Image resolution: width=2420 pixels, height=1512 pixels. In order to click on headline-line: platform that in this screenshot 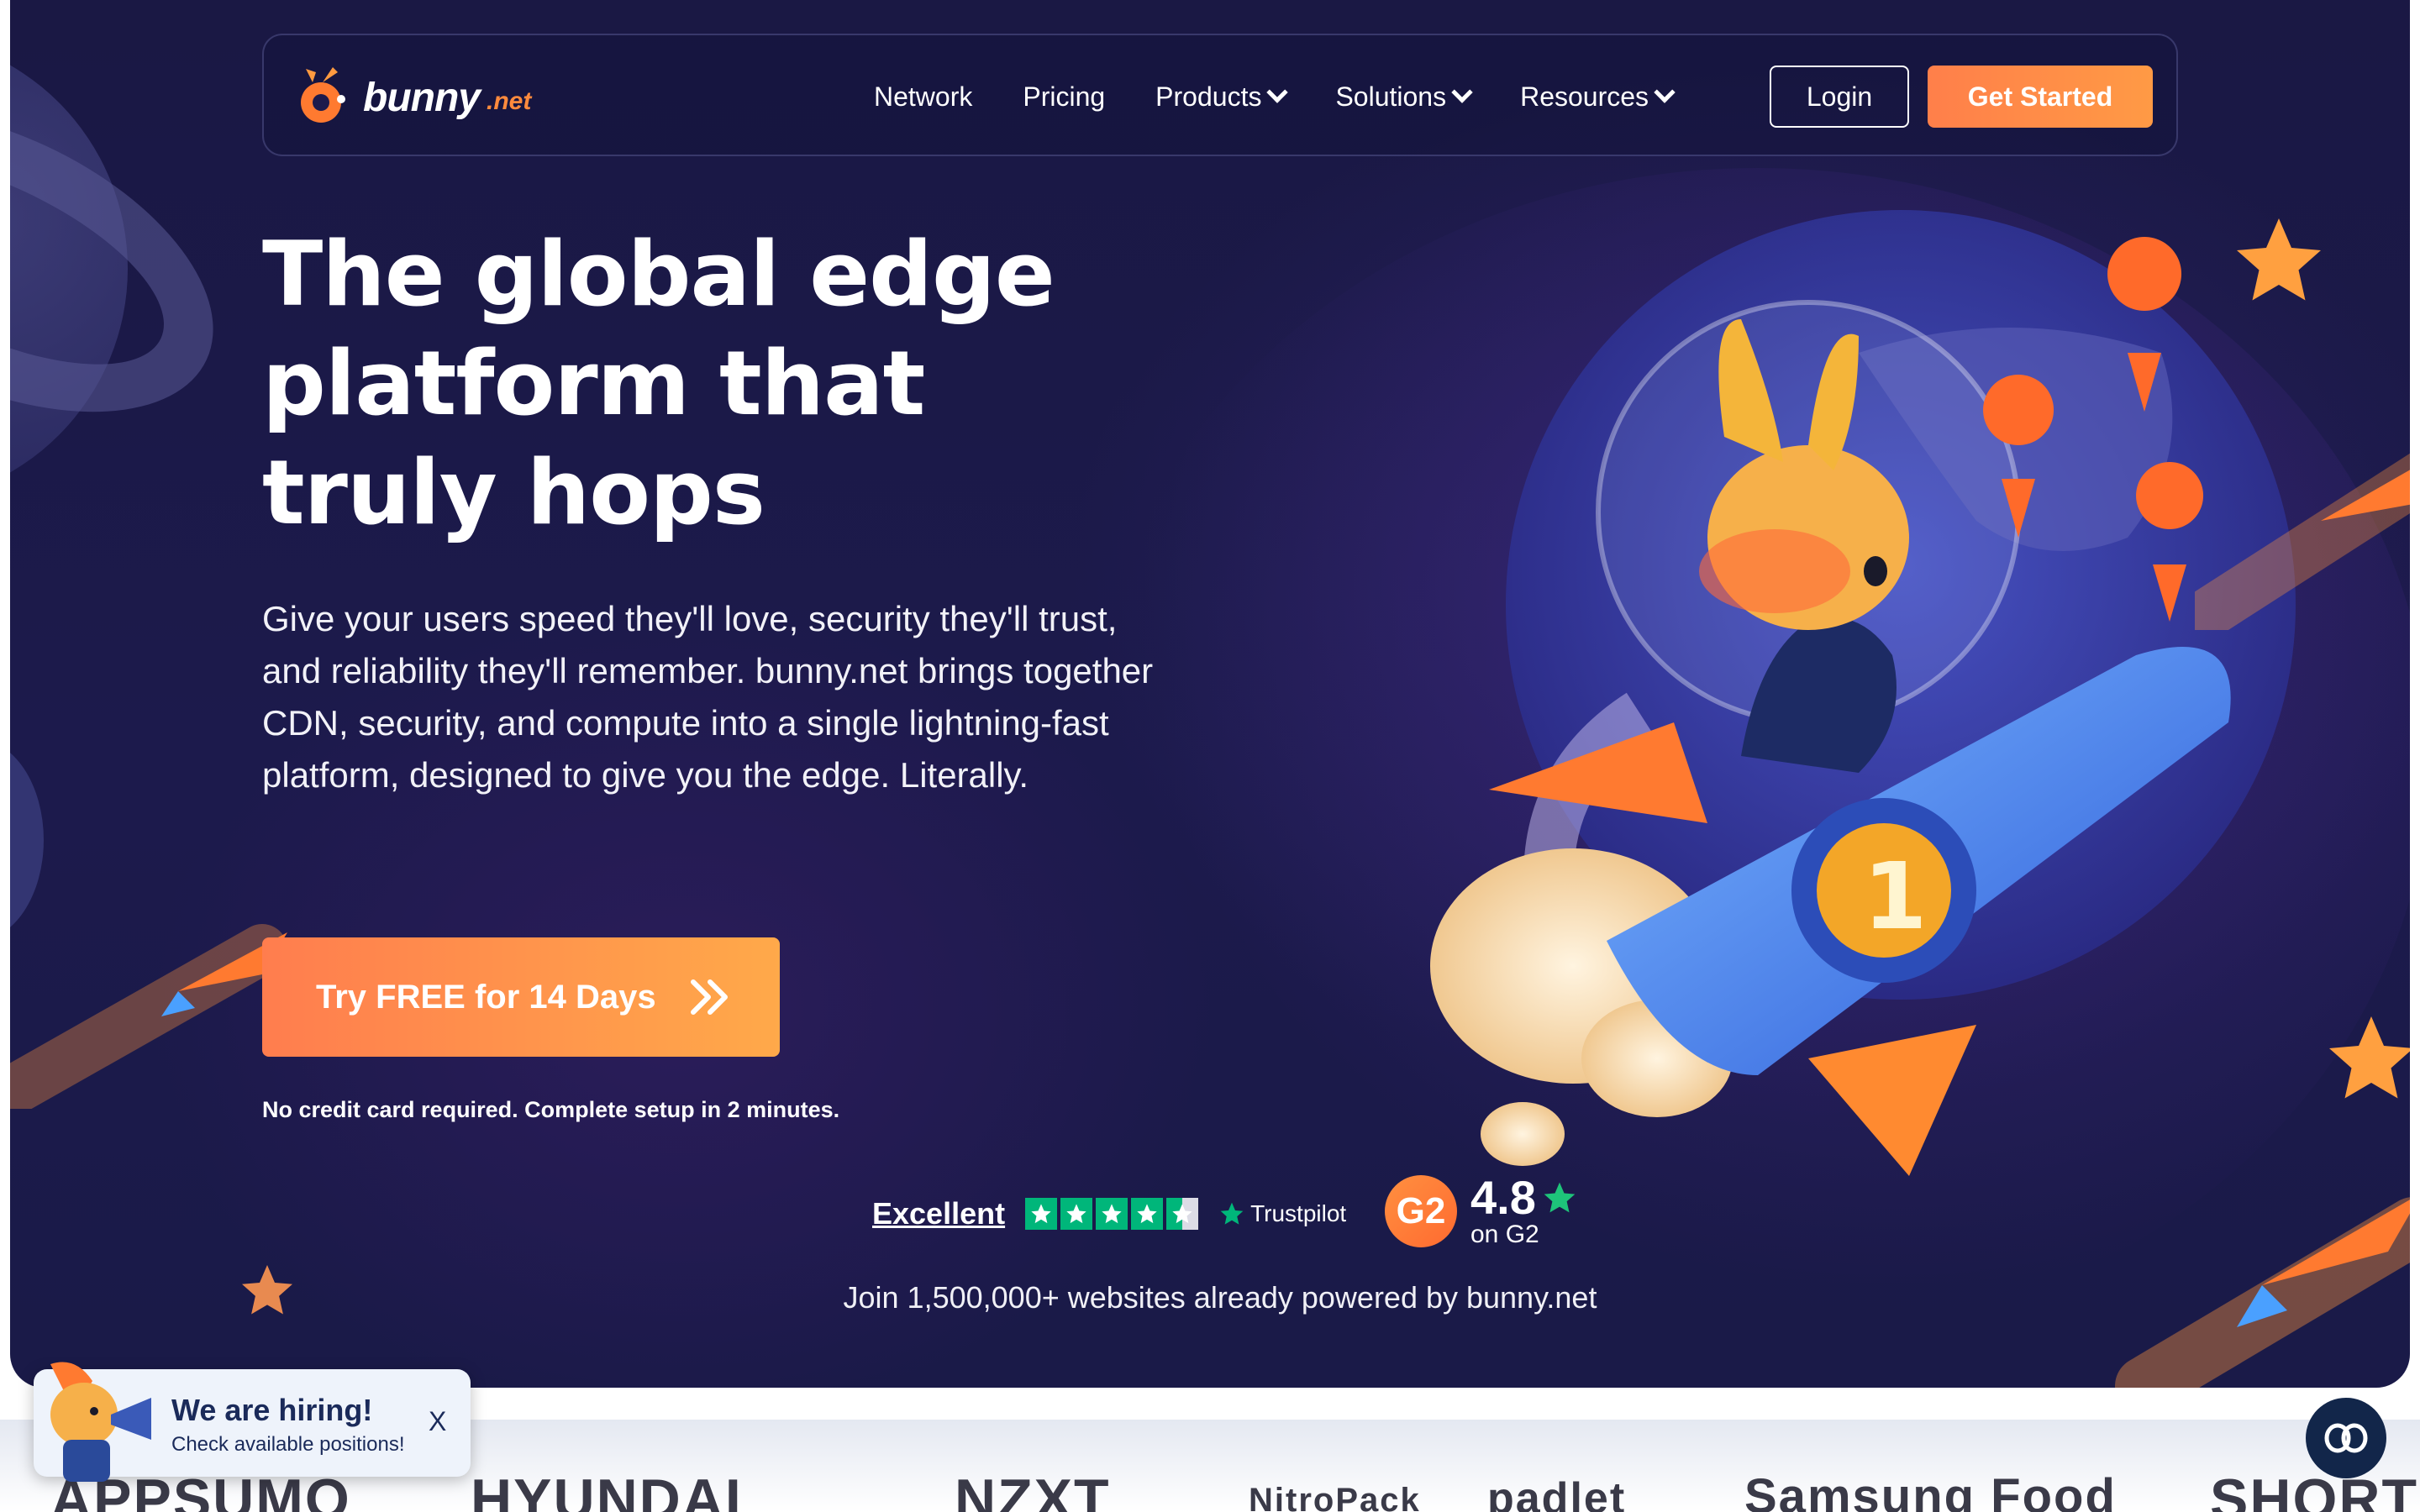, I will do `click(593, 383)`.